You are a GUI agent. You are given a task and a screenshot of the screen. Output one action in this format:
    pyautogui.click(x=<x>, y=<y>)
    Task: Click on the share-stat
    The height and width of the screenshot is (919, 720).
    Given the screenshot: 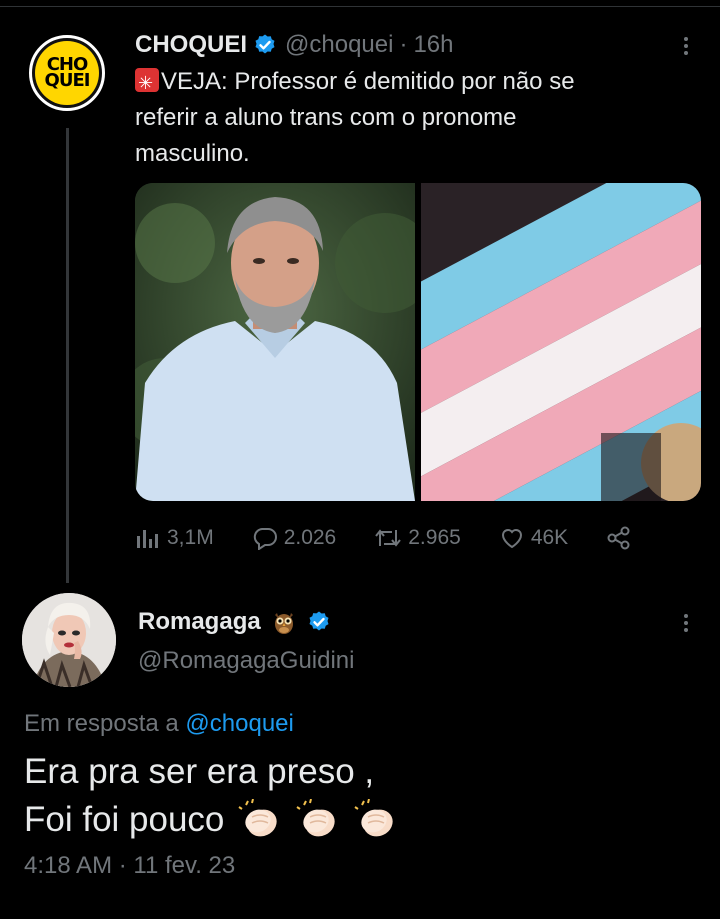 What is the action you would take?
    pyautogui.click(x=622, y=538)
    